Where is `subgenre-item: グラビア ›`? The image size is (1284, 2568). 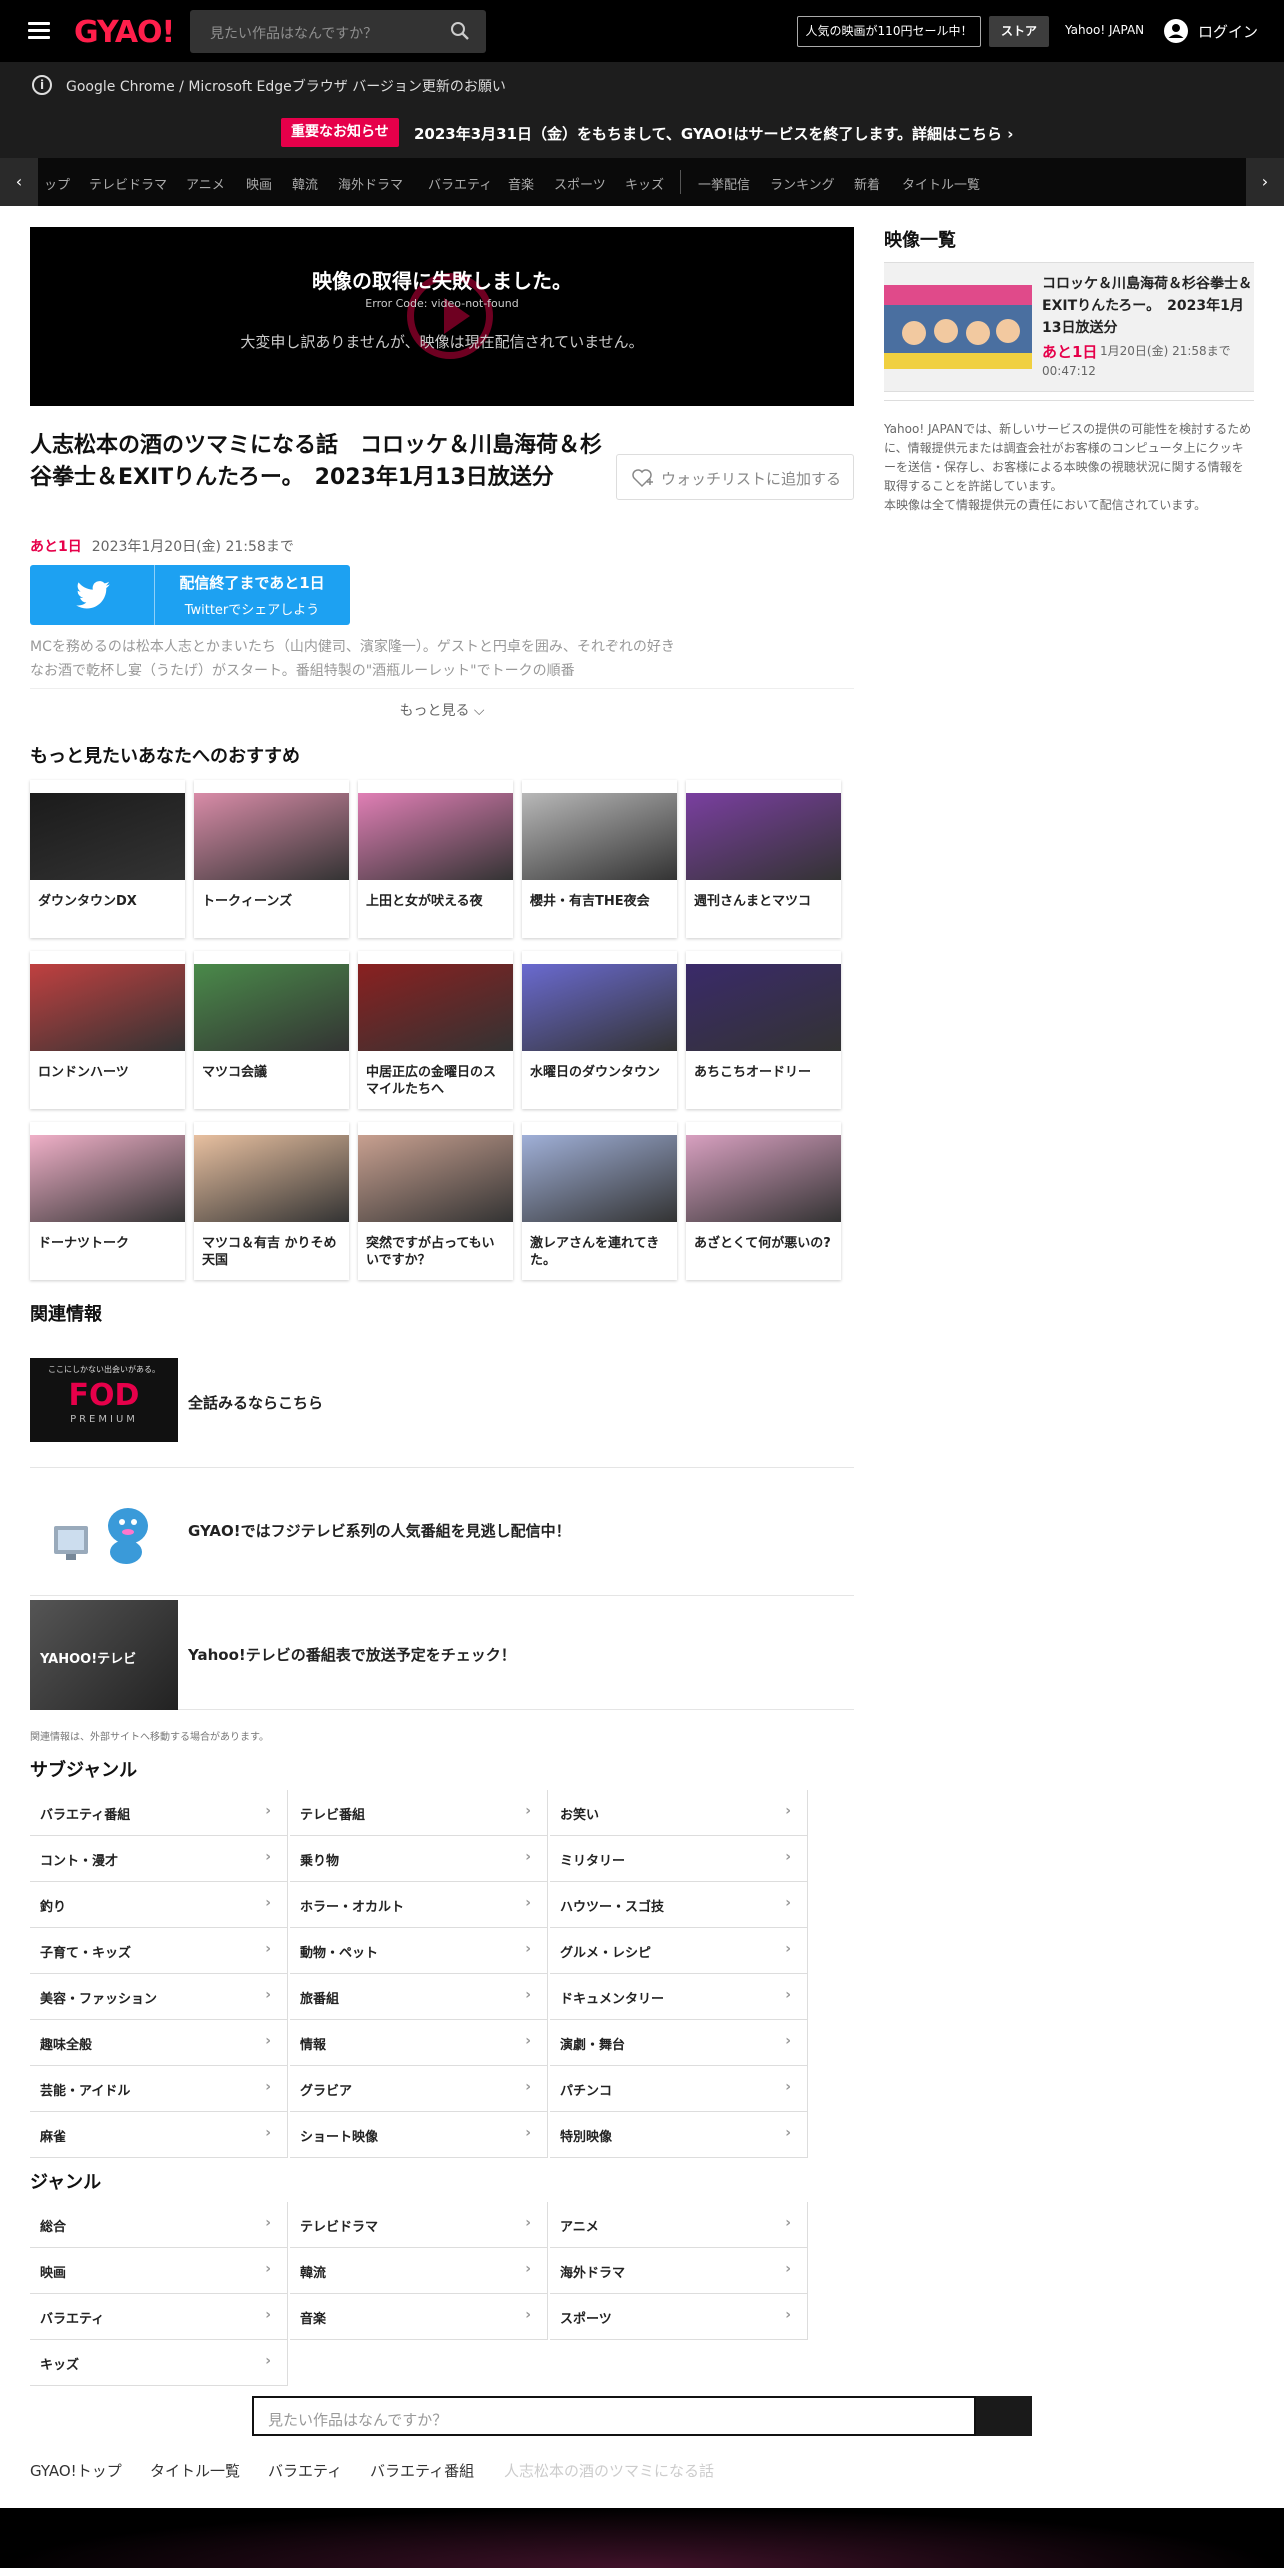
subgenre-item: グラビア › is located at coordinates (419, 2089).